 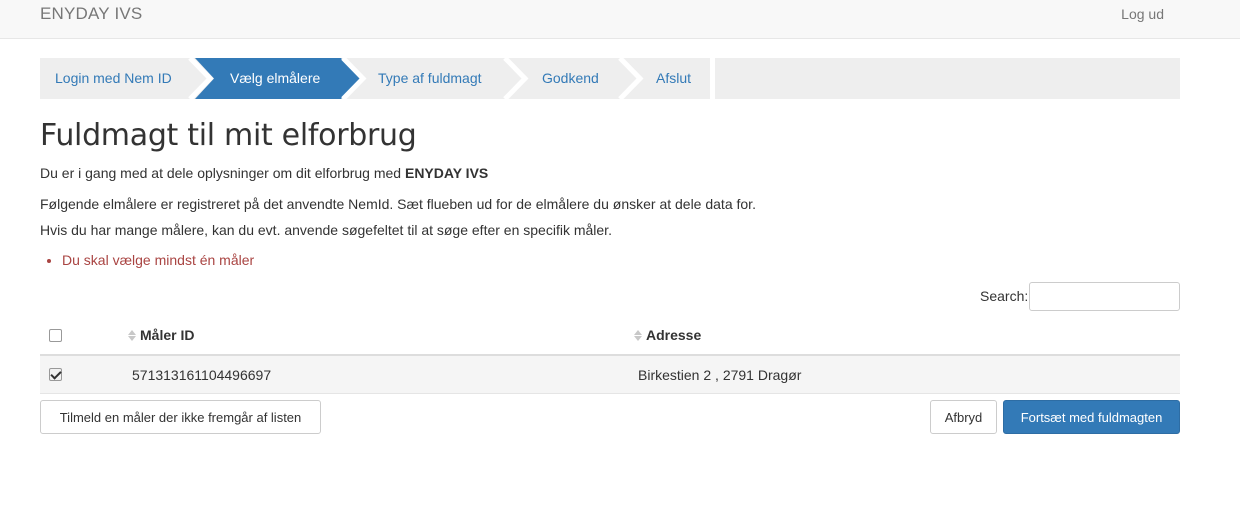 I want to click on intro-company: ENYDAY IVS, so click(x=446, y=173).